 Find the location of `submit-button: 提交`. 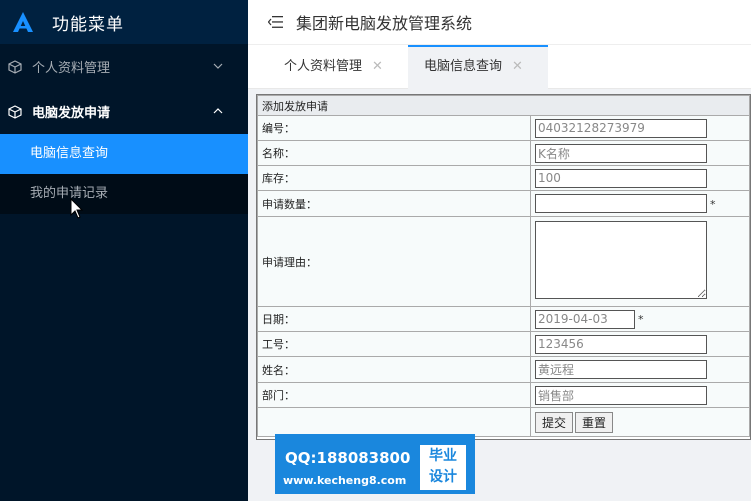

submit-button: 提交 is located at coordinates (554, 422).